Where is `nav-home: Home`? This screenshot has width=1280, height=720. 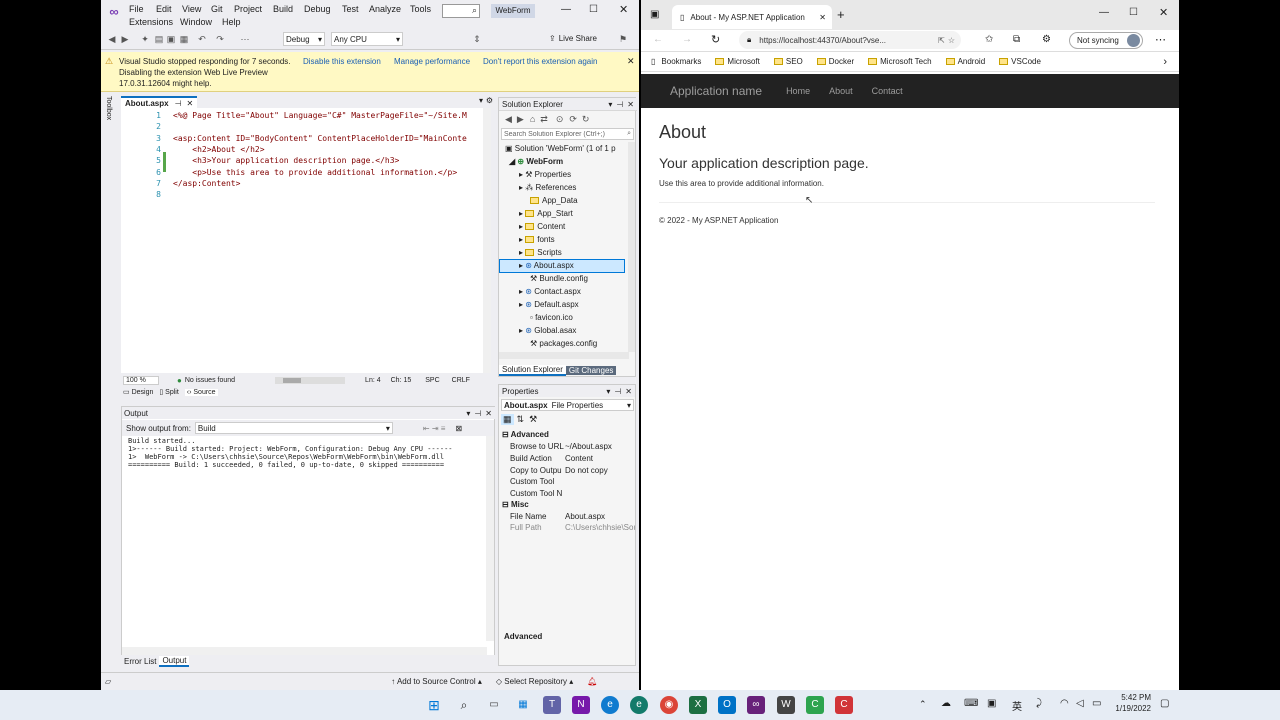
nav-home: Home is located at coordinates (798, 91).